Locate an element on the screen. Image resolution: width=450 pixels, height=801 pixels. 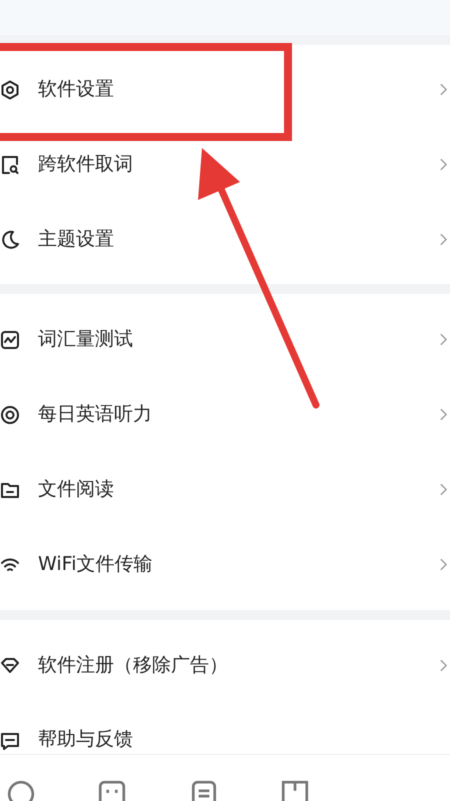
face-icon is located at coordinates (112, 790).